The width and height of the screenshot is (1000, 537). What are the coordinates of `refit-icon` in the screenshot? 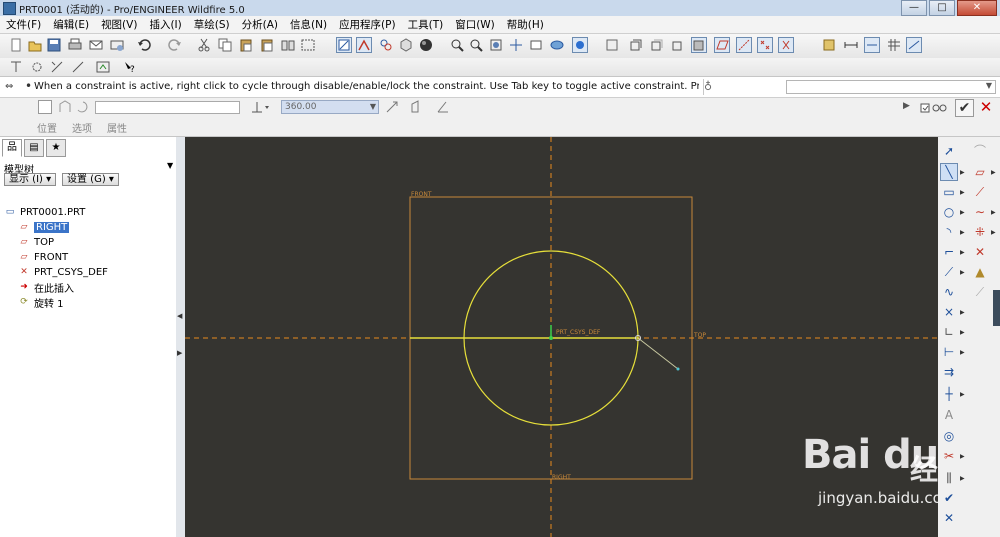 It's located at (496, 45).